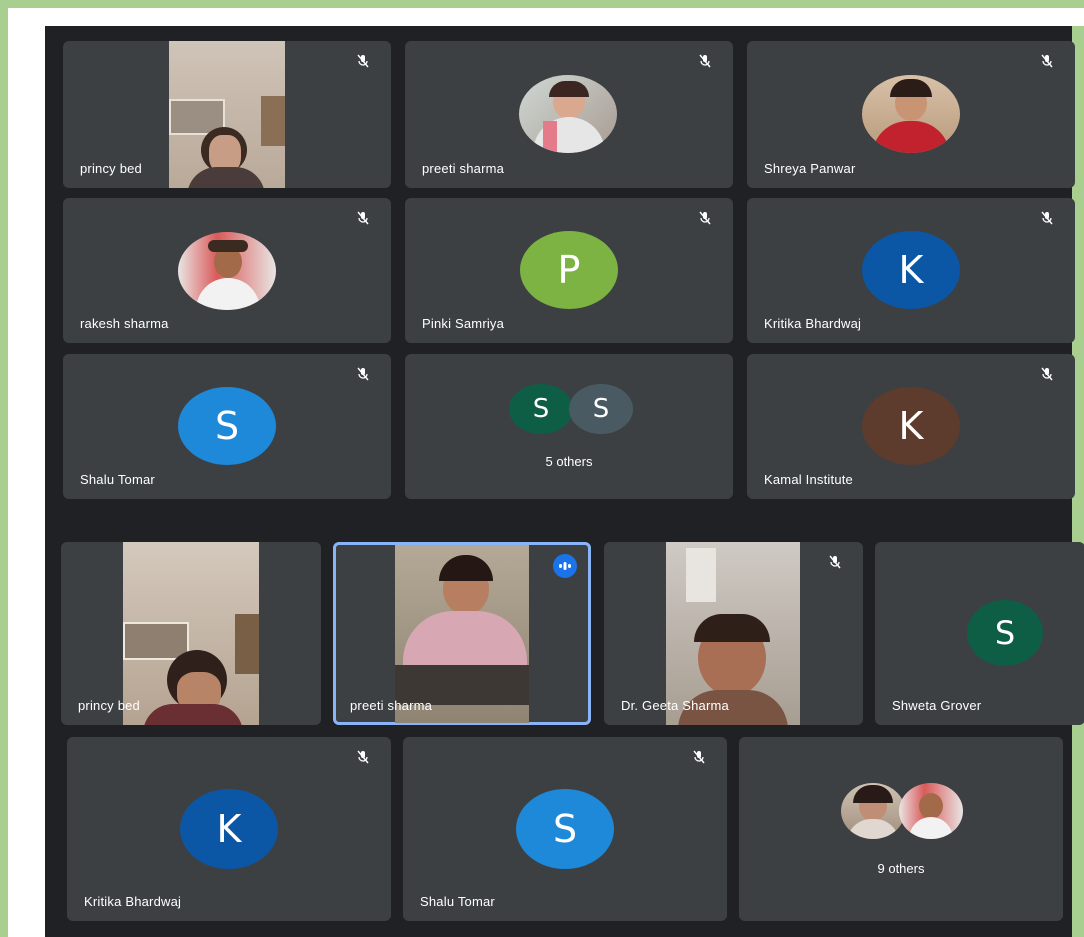 This screenshot has width=1084, height=937. I want to click on participant-avatar: P, so click(569, 270).